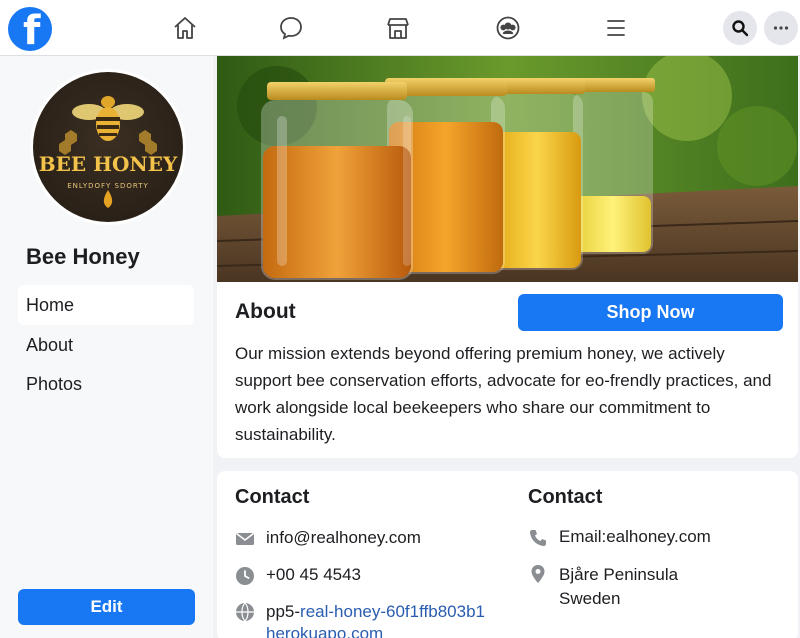 Image resolution: width=800 pixels, height=638 pixels. I want to click on contact-title-right: Contact, so click(565, 497).